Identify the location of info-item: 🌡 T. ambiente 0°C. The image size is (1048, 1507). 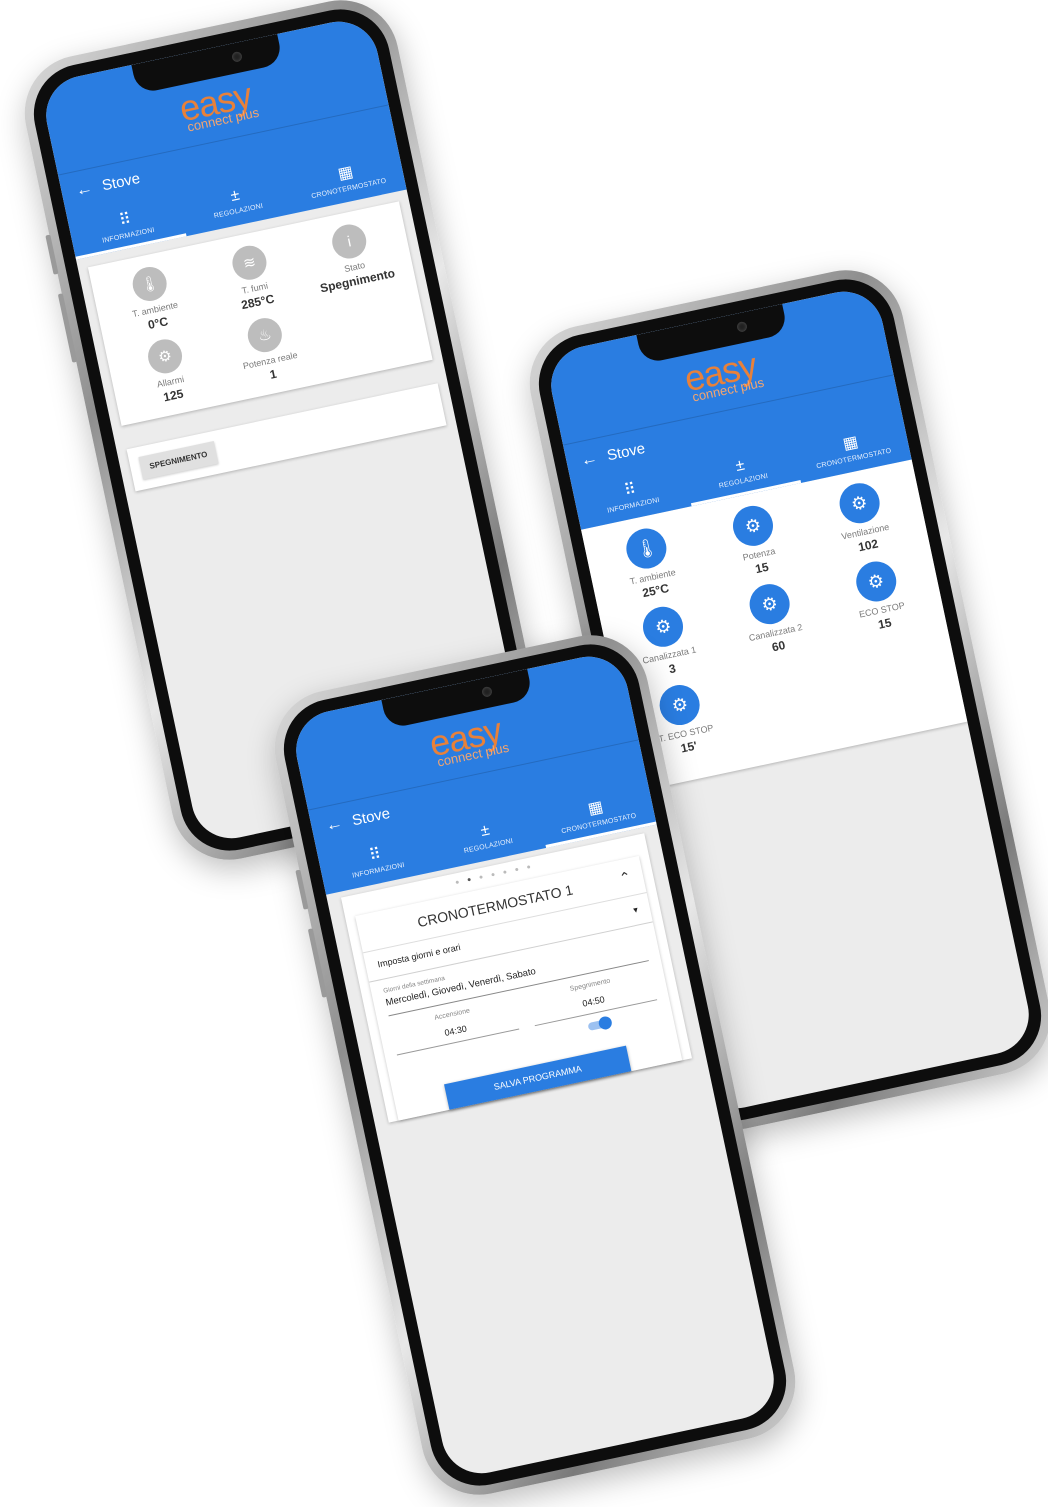
(152, 299).